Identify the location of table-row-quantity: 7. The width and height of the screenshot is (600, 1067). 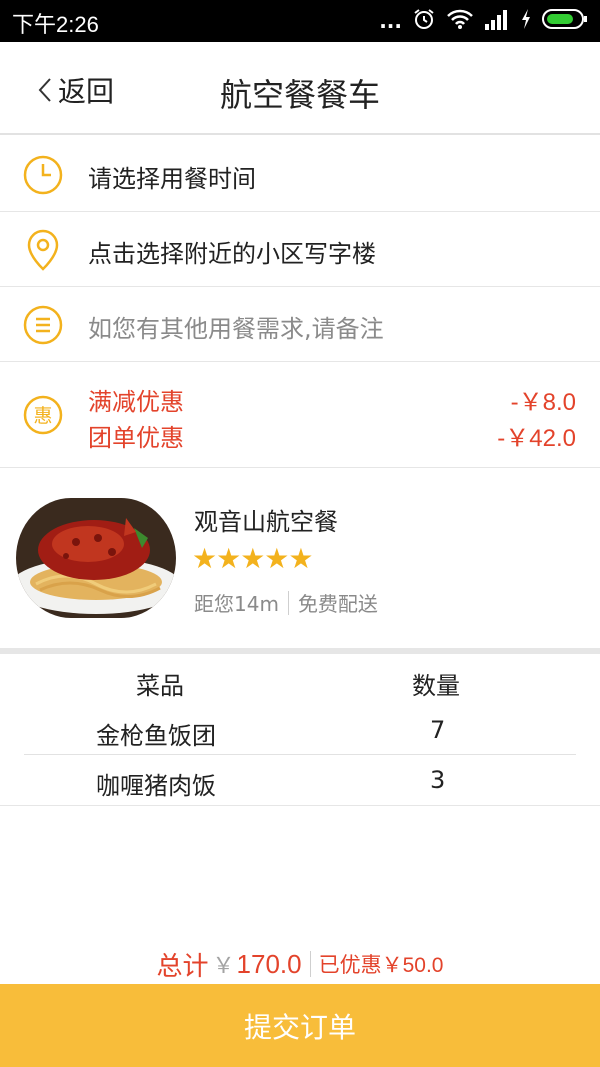
(438, 730).